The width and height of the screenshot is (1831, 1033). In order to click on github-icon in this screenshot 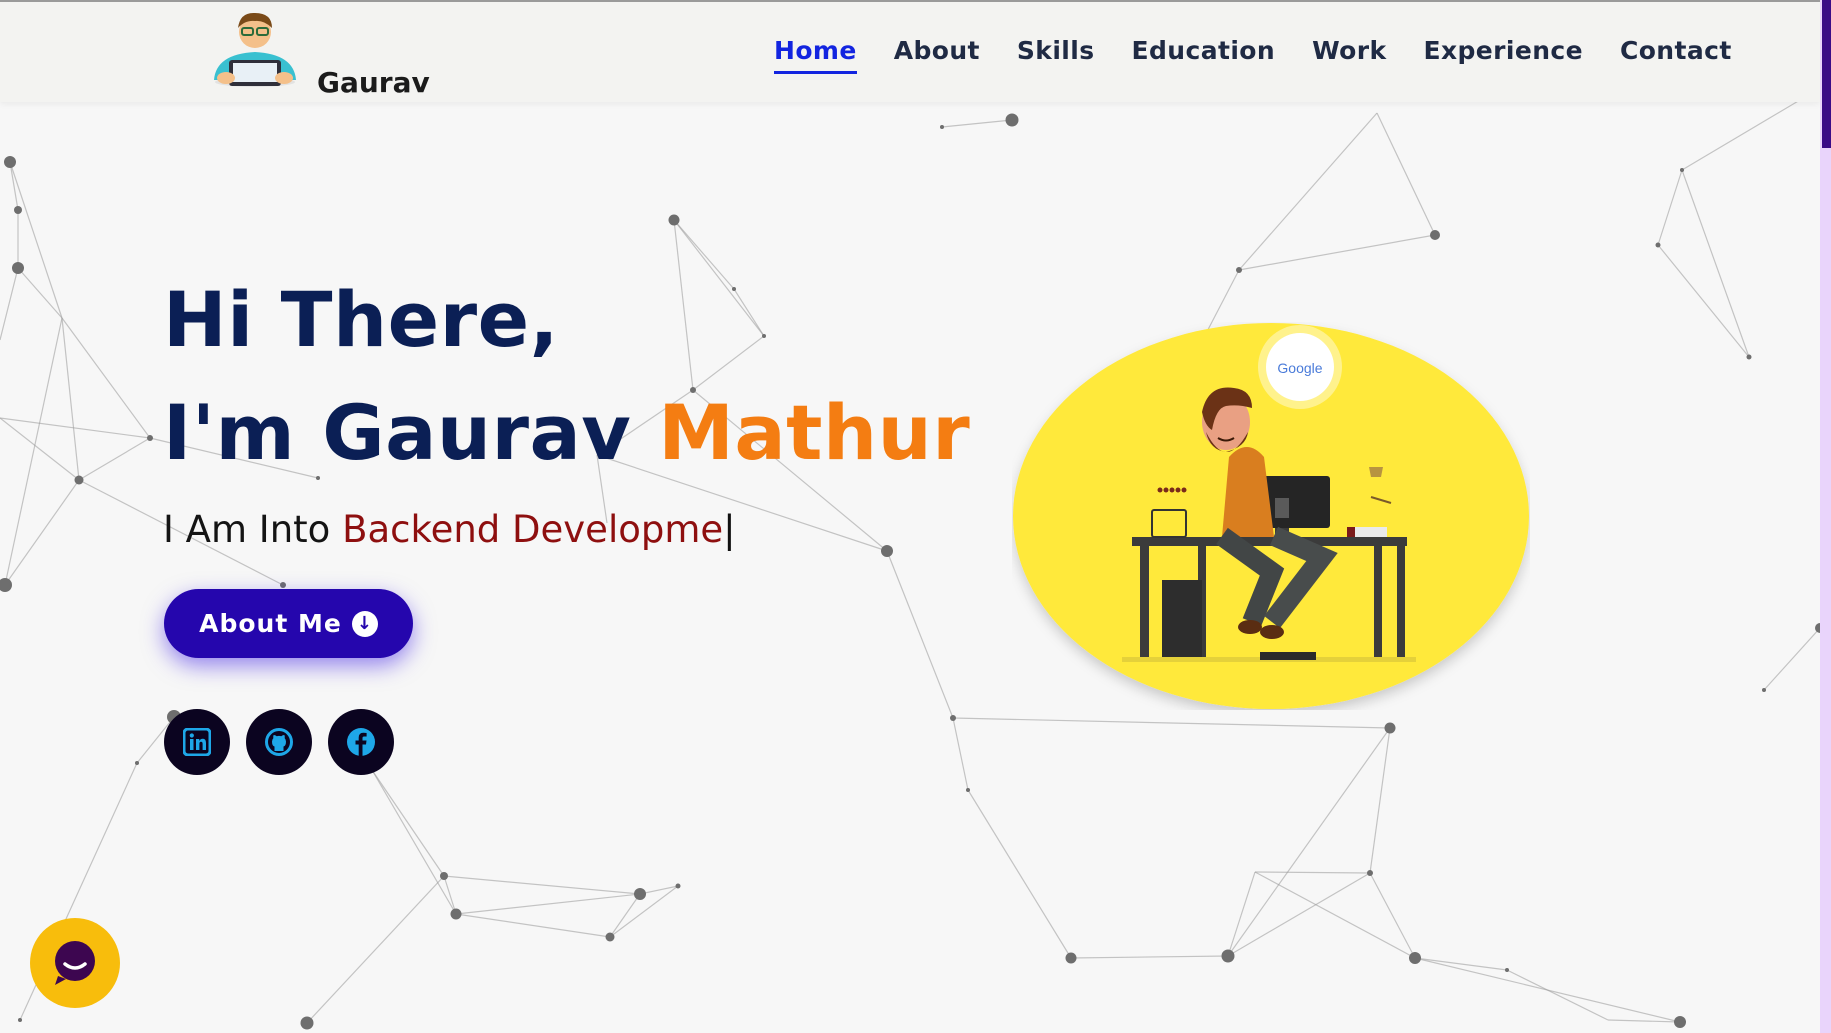, I will do `click(279, 742)`.